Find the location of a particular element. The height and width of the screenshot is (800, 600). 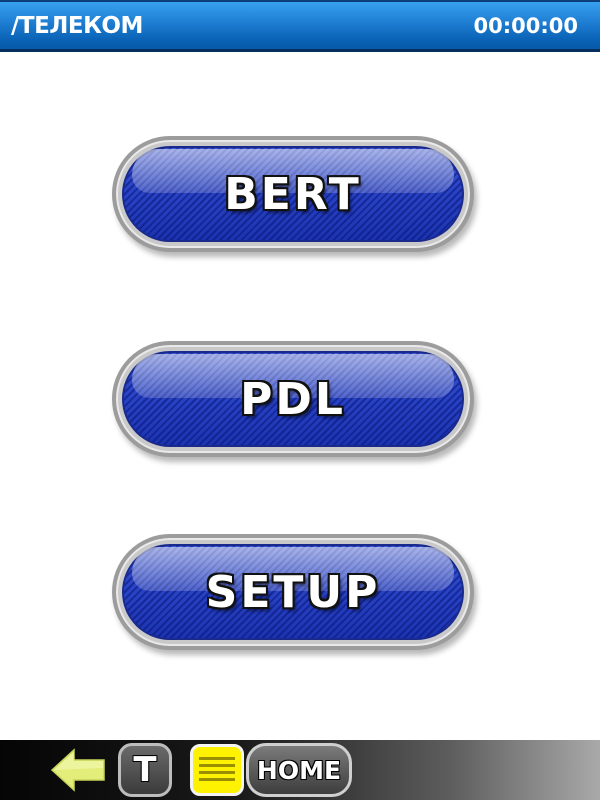

list-icon is located at coordinates (217, 769).